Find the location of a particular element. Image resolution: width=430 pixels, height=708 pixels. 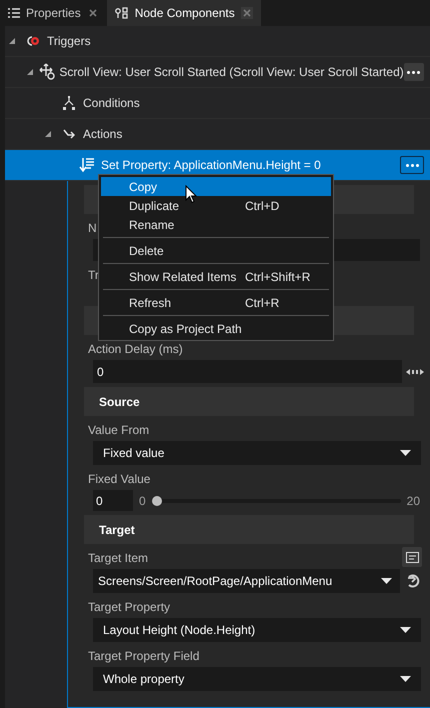

slider-thumb is located at coordinates (157, 501).